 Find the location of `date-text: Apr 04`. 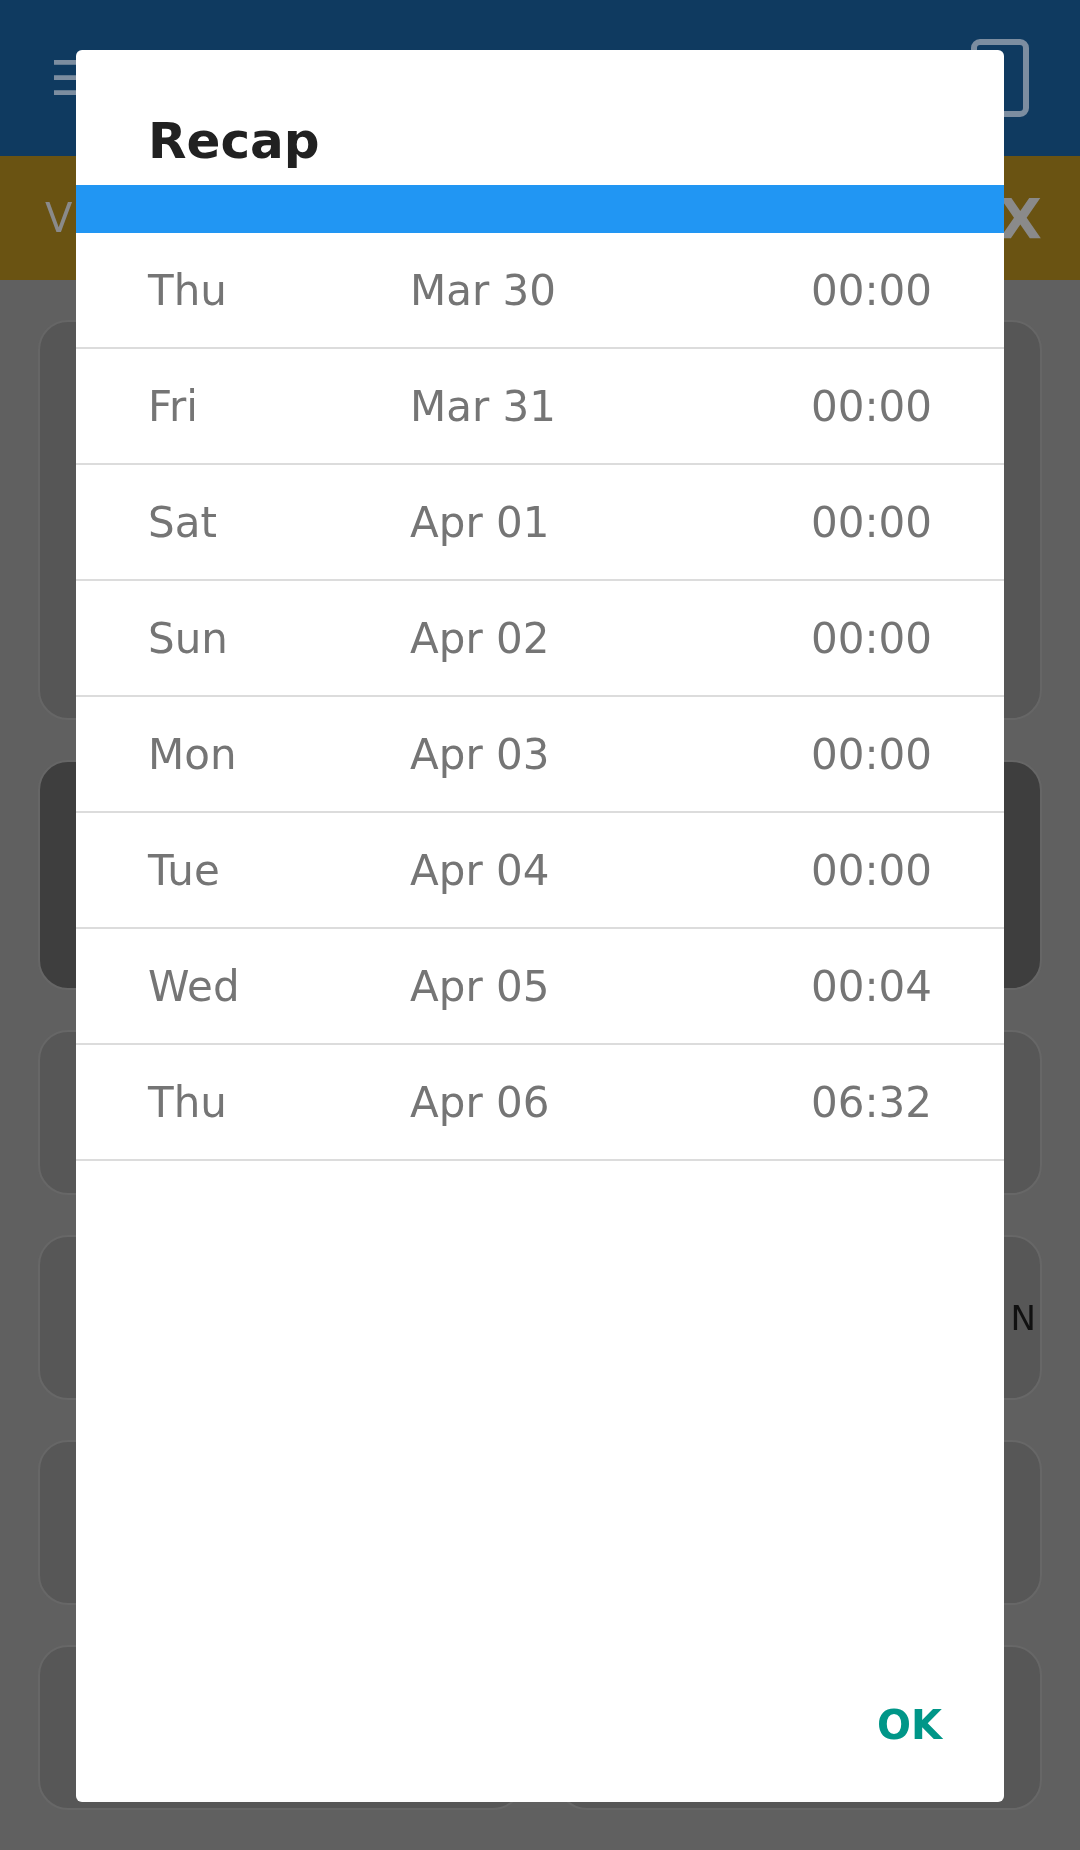

date-text: Apr 04 is located at coordinates (480, 870).